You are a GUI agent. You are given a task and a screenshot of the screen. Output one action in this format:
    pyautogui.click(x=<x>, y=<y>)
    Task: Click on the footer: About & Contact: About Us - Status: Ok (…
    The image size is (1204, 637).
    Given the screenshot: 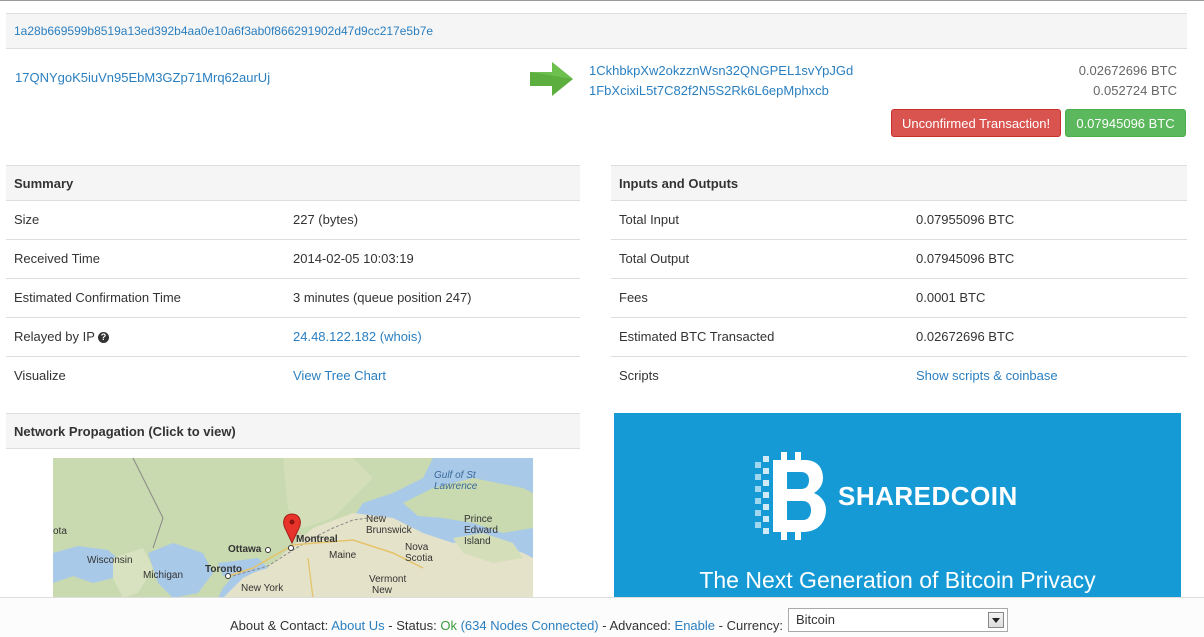 What is the action you would take?
    pyautogui.click(x=602, y=617)
    